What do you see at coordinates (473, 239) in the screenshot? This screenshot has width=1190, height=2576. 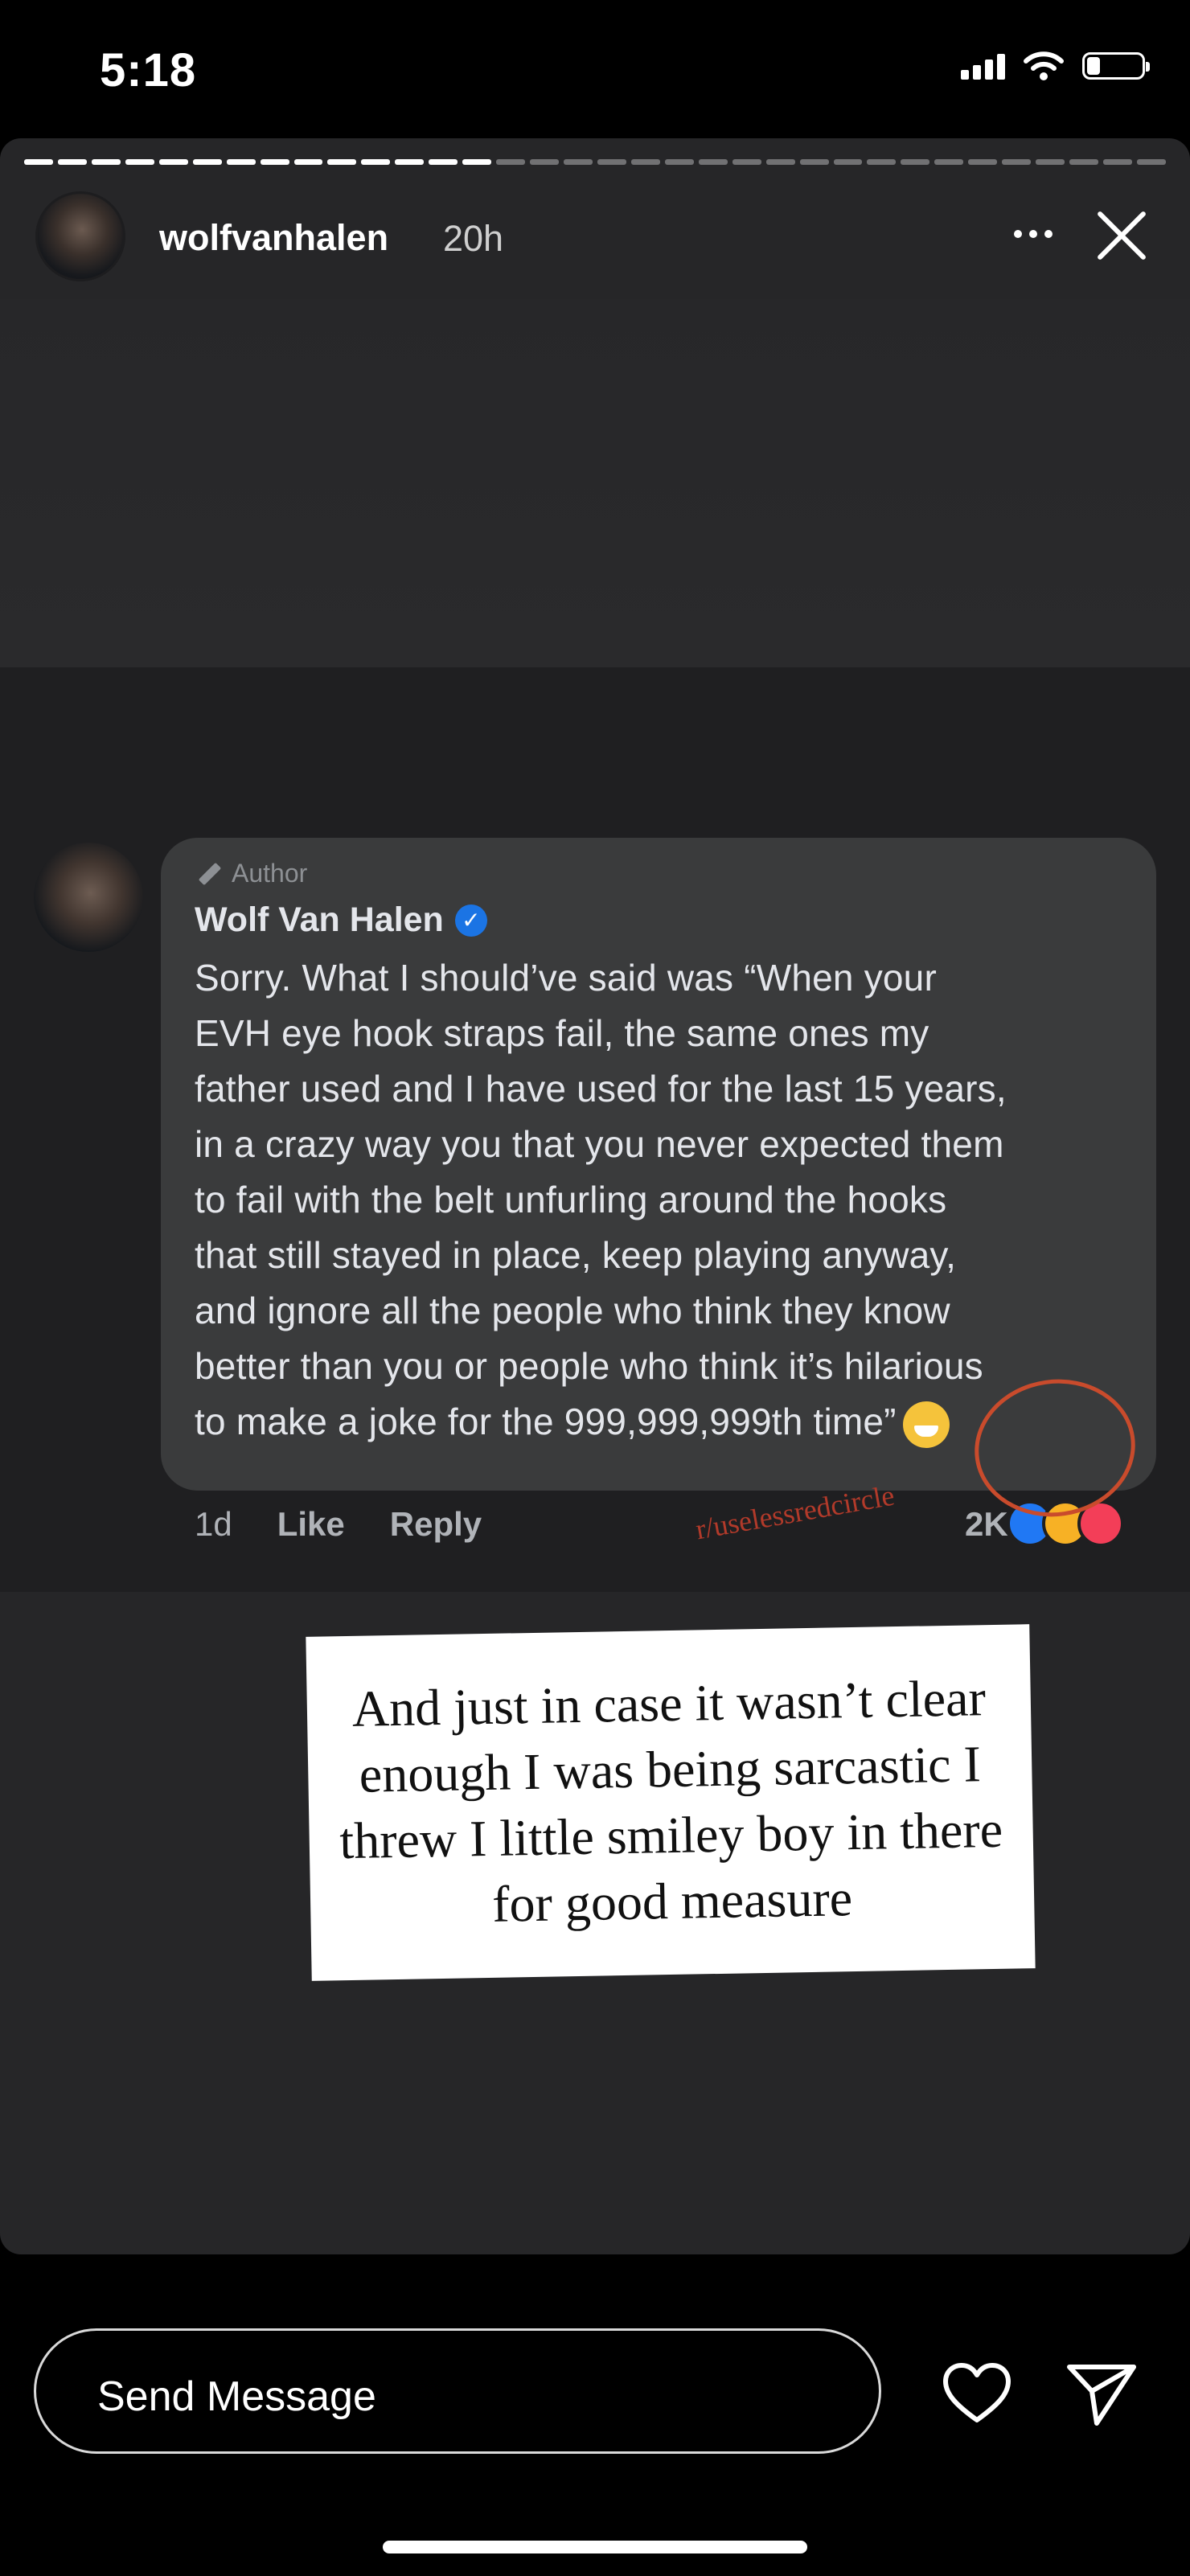 I see `story-time-ago: 20h` at bounding box center [473, 239].